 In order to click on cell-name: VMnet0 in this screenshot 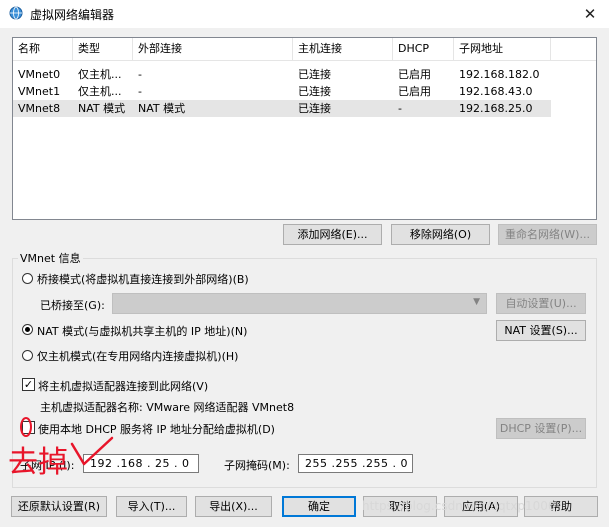, I will do `click(39, 74)`.